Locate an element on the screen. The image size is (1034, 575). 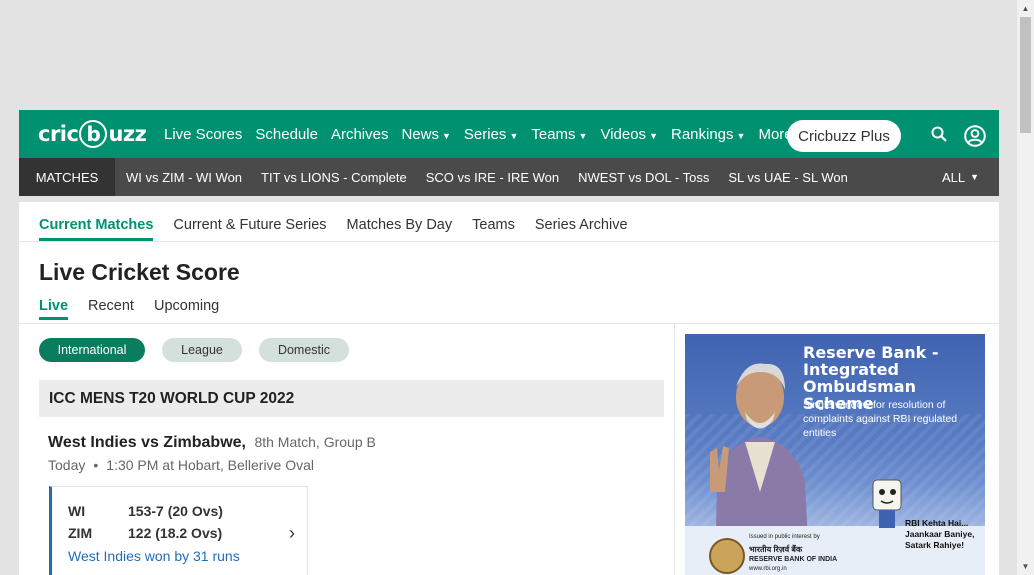
match-subtitle: 8th Match, Group B is located at coordinates (315, 442).